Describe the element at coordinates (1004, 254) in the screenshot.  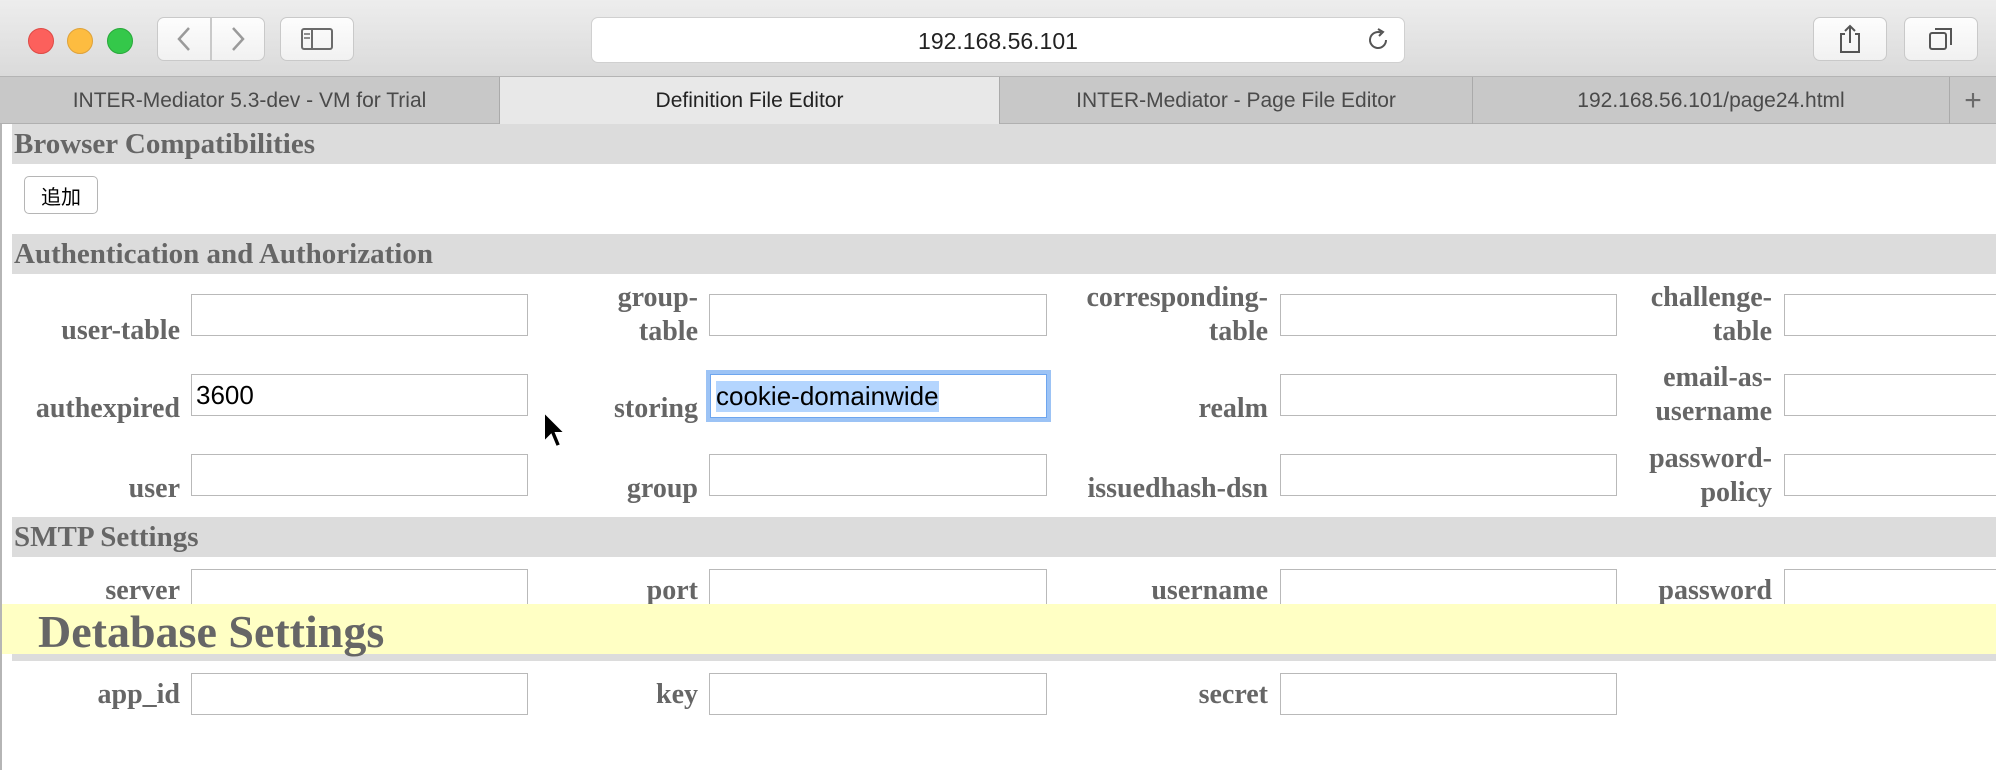
I see `section-header-auth: Authentication and Authorization` at that location.